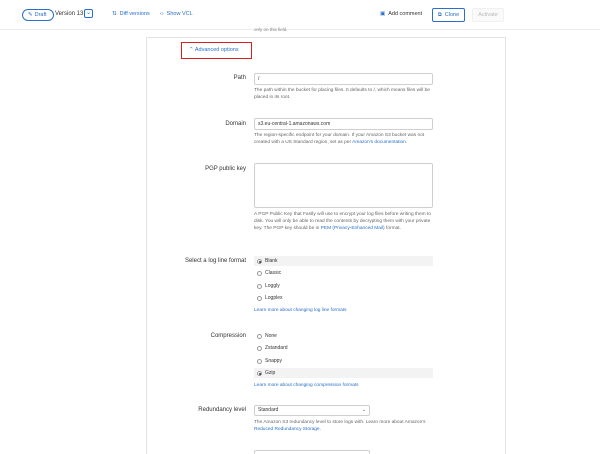 This screenshot has width=600, height=454. Describe the element at coordinates (406, 142) in the screenshot. I see `domain-help-end: .` at that location.